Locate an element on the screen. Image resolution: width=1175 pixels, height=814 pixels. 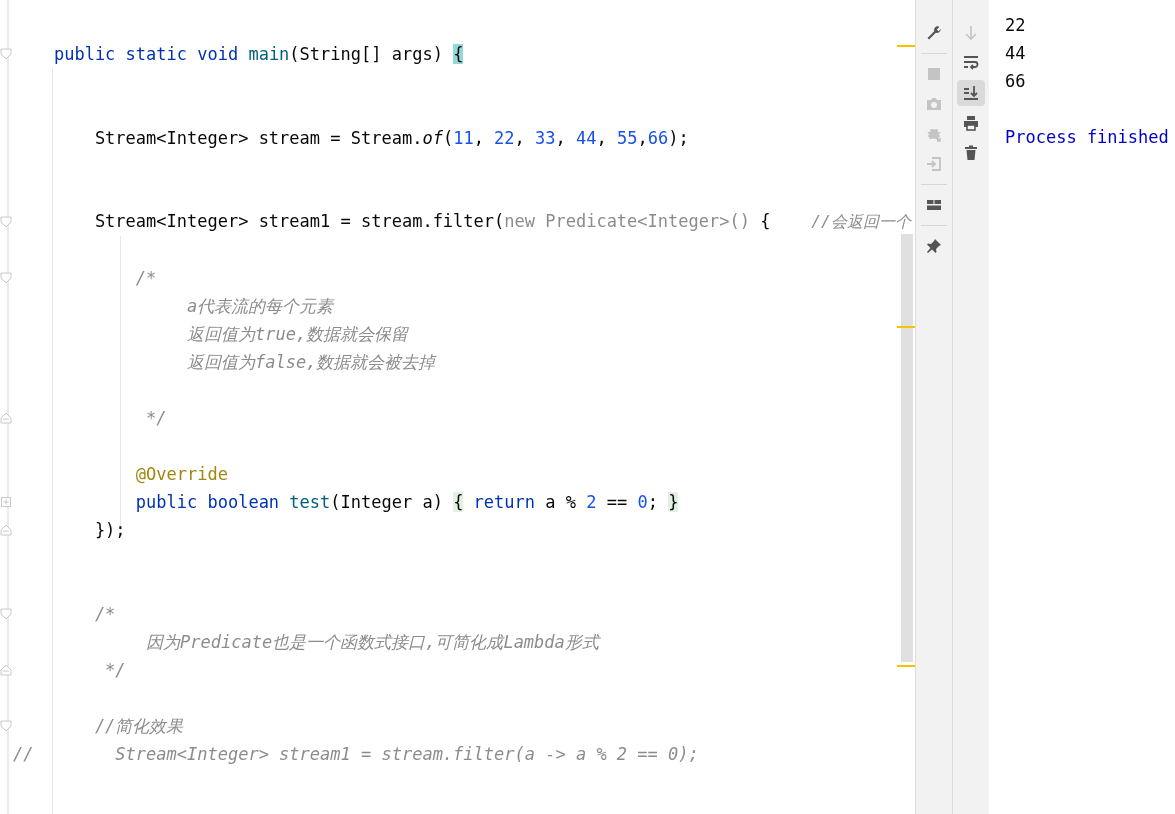
code-line: Stream<Integer> stream1 = stream.filter(new Predicate<Integer>() { //会返回一个 is located at coordinates (502, 222).